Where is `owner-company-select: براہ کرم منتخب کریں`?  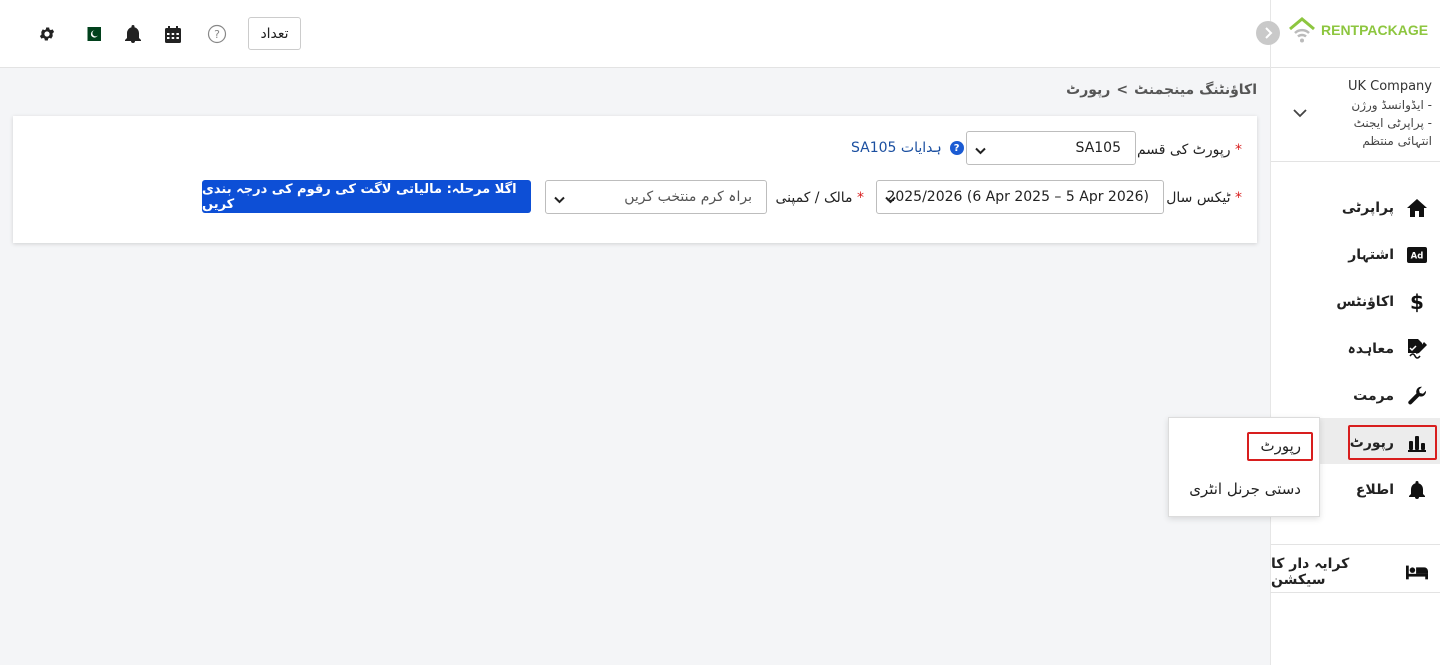
owner-company-select: براہ کرم منتخب کریں is located at coordinates (656, 197).